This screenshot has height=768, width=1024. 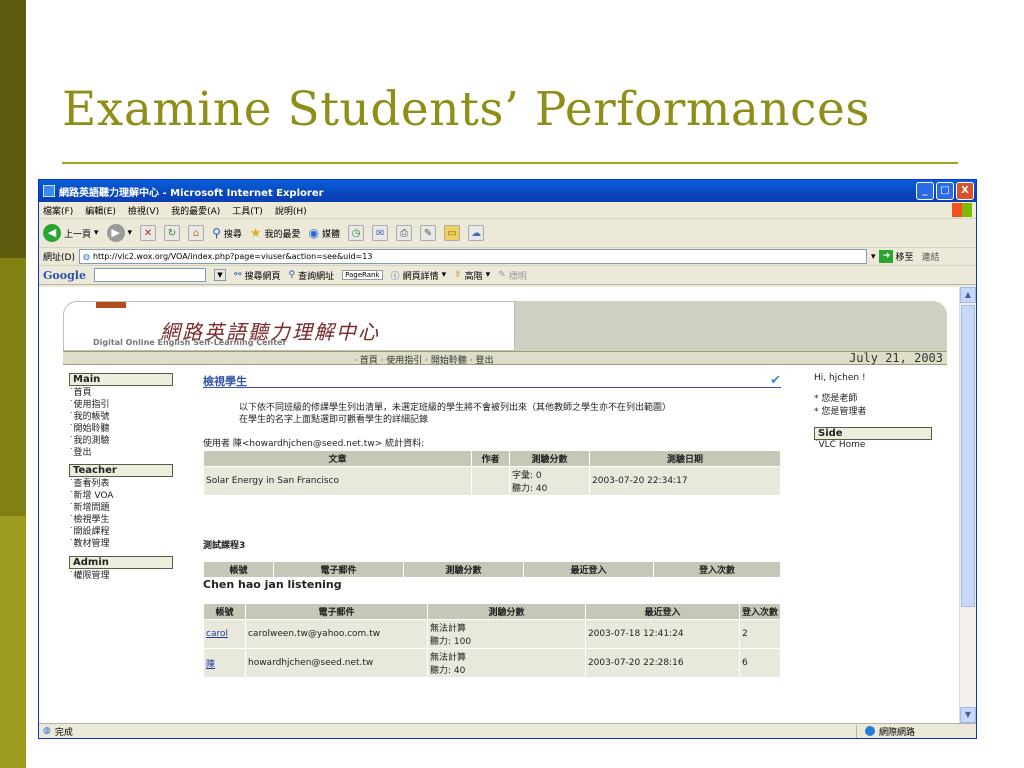 I want to click on description-hint: 在學生的名字上面點選即可觀看學生的詳細記錄, so click(x=334, y=420).